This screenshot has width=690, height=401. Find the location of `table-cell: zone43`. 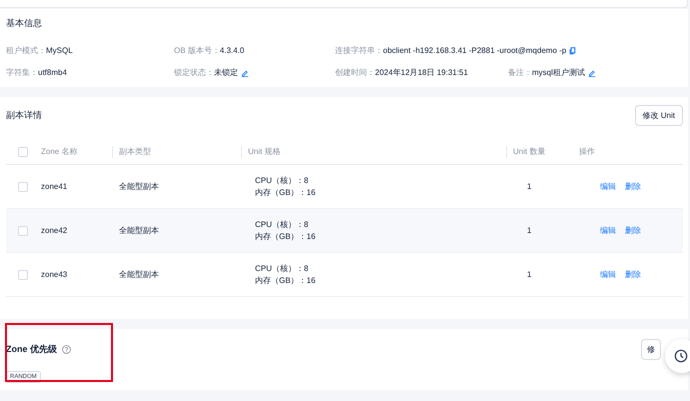

table-cell: zone43 is located at coordinates (54, 274).